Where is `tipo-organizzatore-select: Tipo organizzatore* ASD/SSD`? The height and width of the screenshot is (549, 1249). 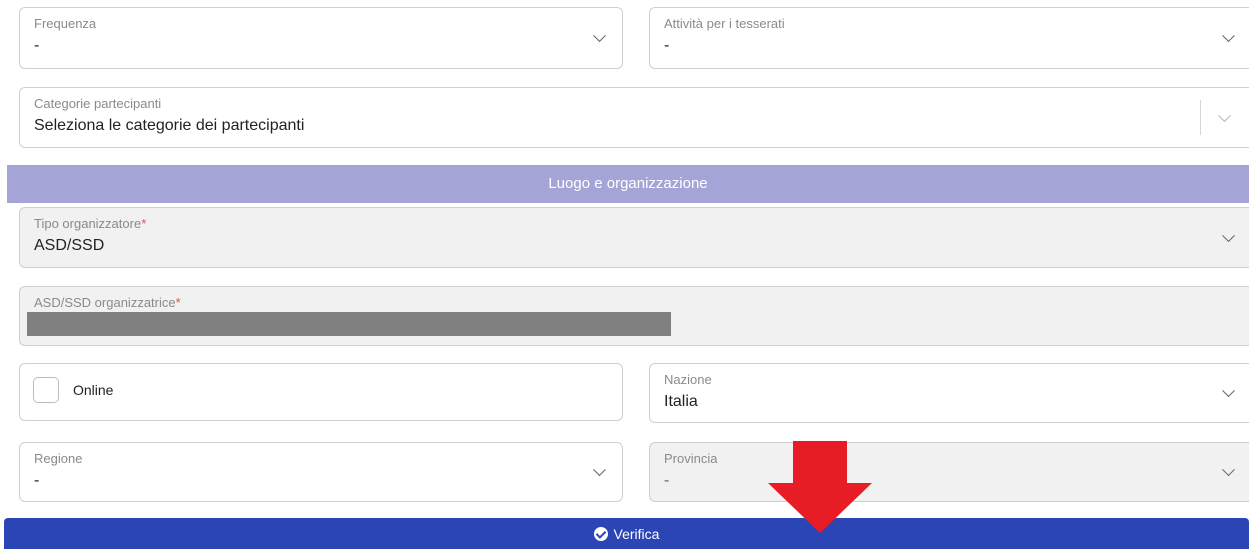 tipo-organizzatore-select: Tipo organizzatore* ASD/SSD is located at coordinates (634, 237).